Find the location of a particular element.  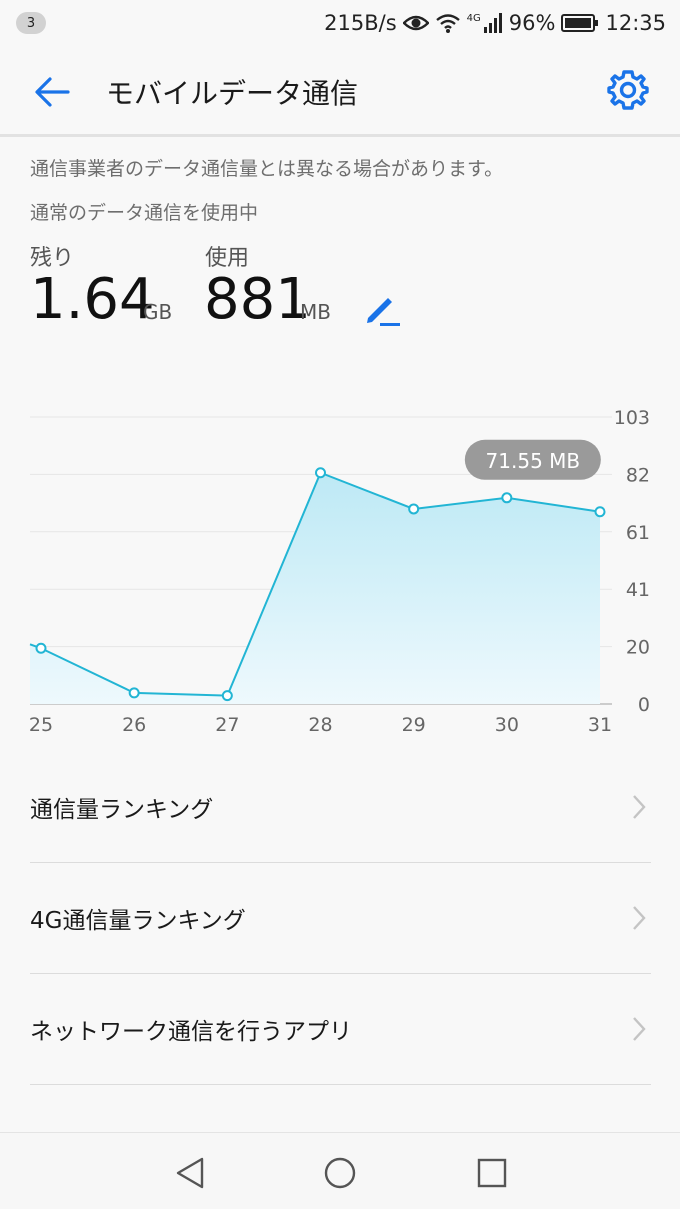

list-item-network-apps: ネットワーク通信を行うアプリ is located at coordinates (340, 1029).